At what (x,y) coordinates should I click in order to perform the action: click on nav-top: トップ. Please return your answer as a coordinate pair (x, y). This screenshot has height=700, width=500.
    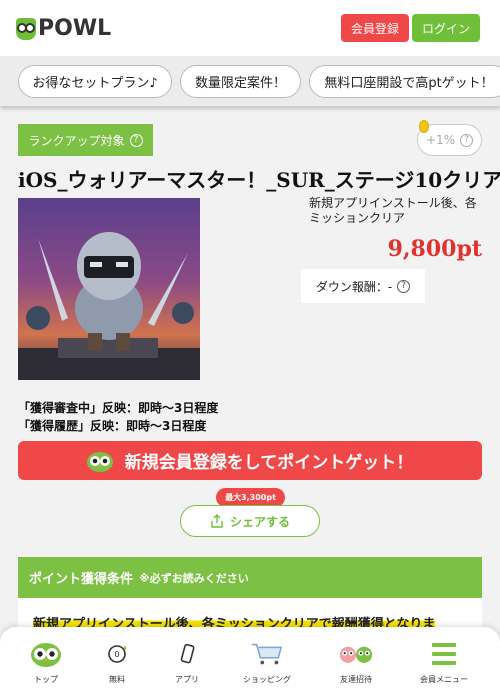
    Looking at the image, I should click on (46, 662).